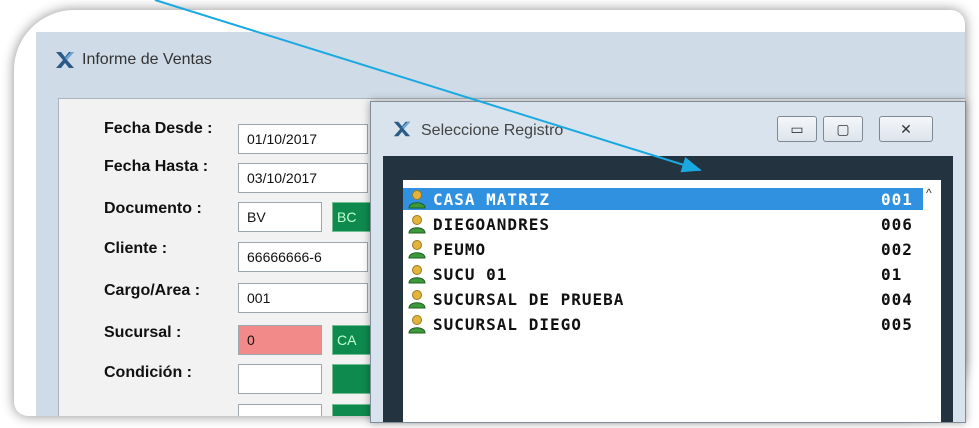 This screenshot has height=428, width=979. I want to click on extra-input, so click(280, 410).